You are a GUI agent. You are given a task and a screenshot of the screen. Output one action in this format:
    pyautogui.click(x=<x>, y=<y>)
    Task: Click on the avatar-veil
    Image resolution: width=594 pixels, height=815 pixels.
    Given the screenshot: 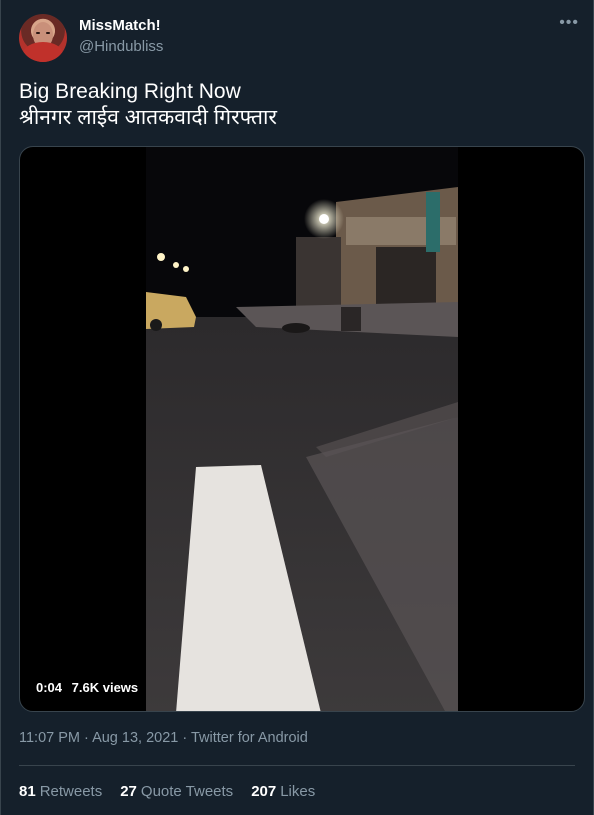 What is the action you would take?
    pyautogui.click(x=43, y=52)
    